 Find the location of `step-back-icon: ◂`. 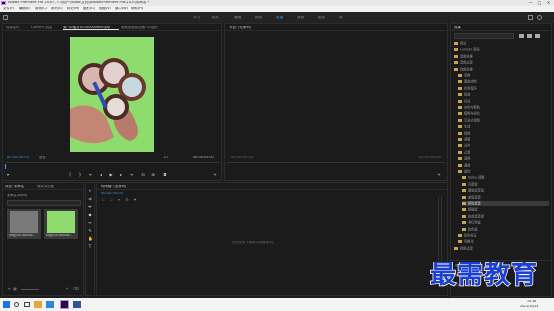

step-back-icon: ◂ is located at coordinates (101, 175).